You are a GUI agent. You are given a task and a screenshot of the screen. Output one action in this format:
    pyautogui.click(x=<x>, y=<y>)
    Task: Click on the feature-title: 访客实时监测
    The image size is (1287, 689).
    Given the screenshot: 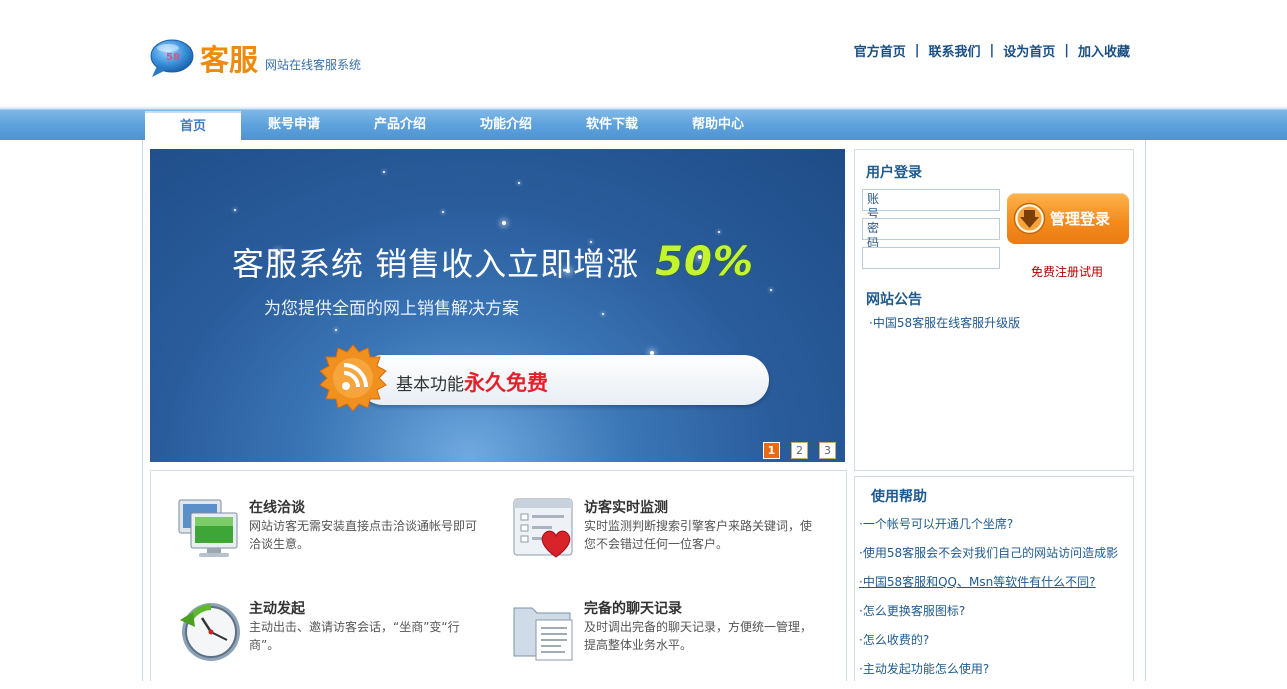 What is the action you would take?
    pyautogui.click(x=626, y=508)
    